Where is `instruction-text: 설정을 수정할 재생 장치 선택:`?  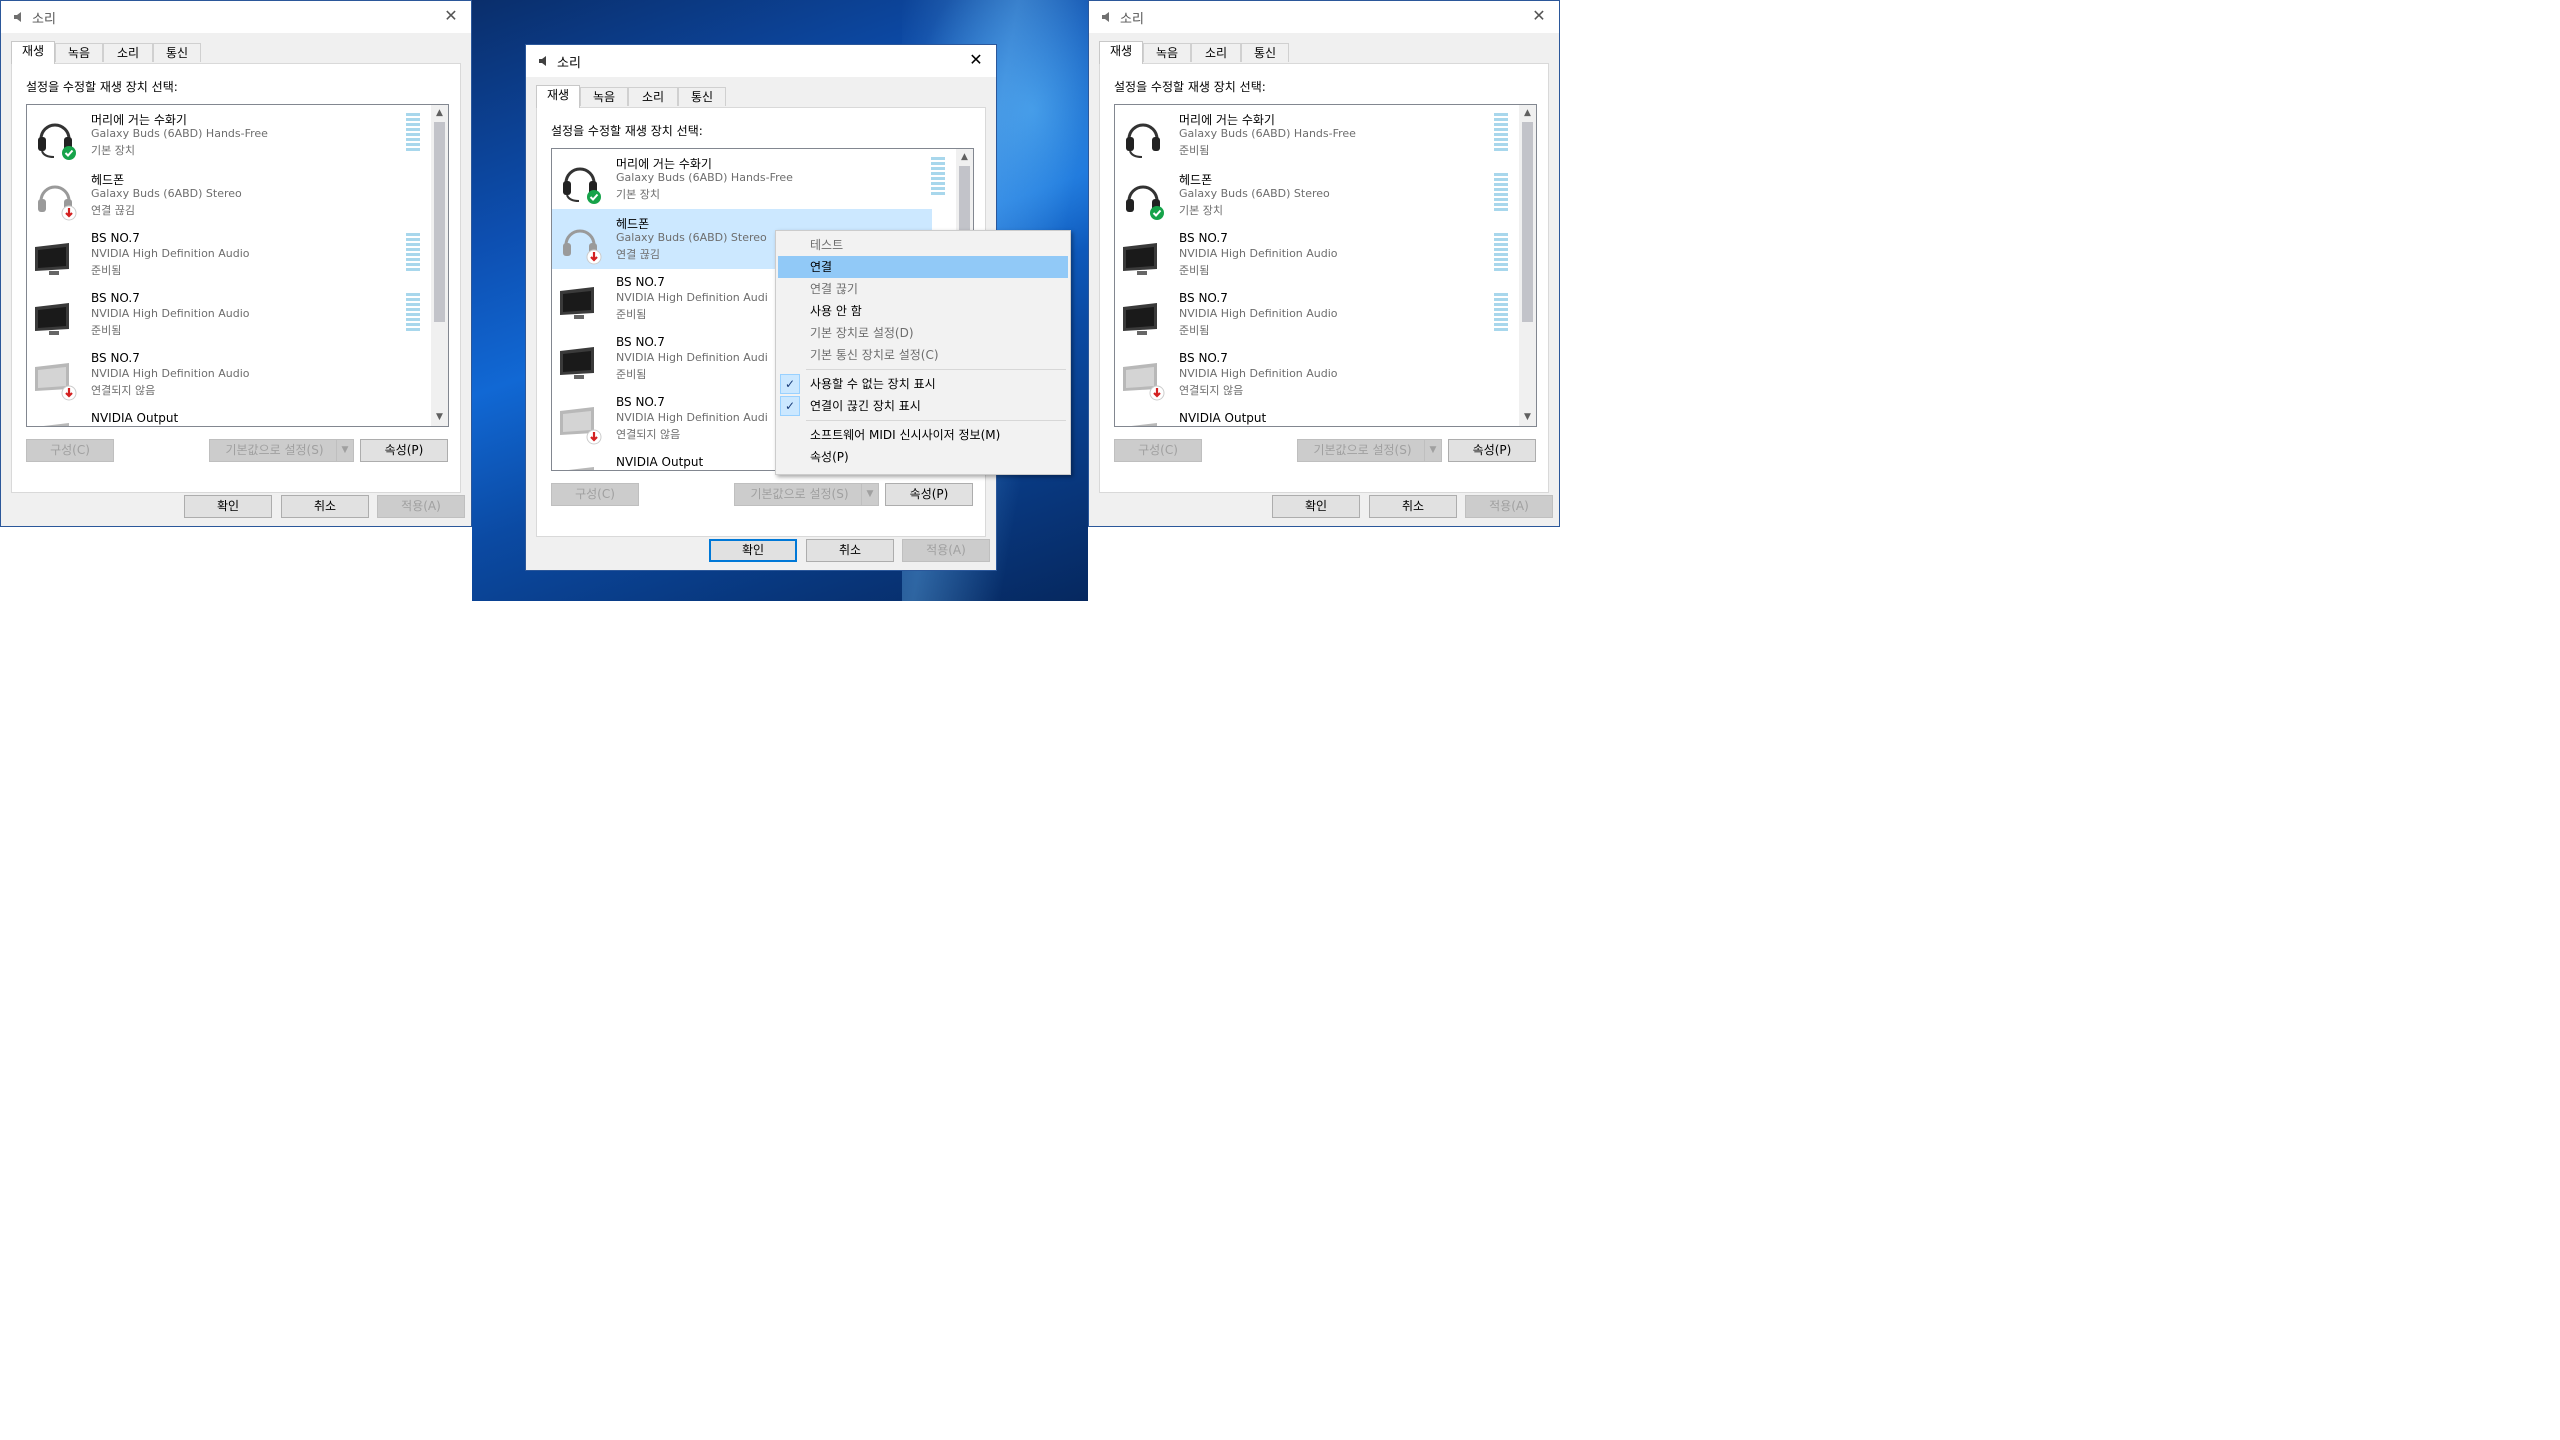
instruction-text: 설정을 수정할 재생 장치 선택: is located at coordinates (102, 87).